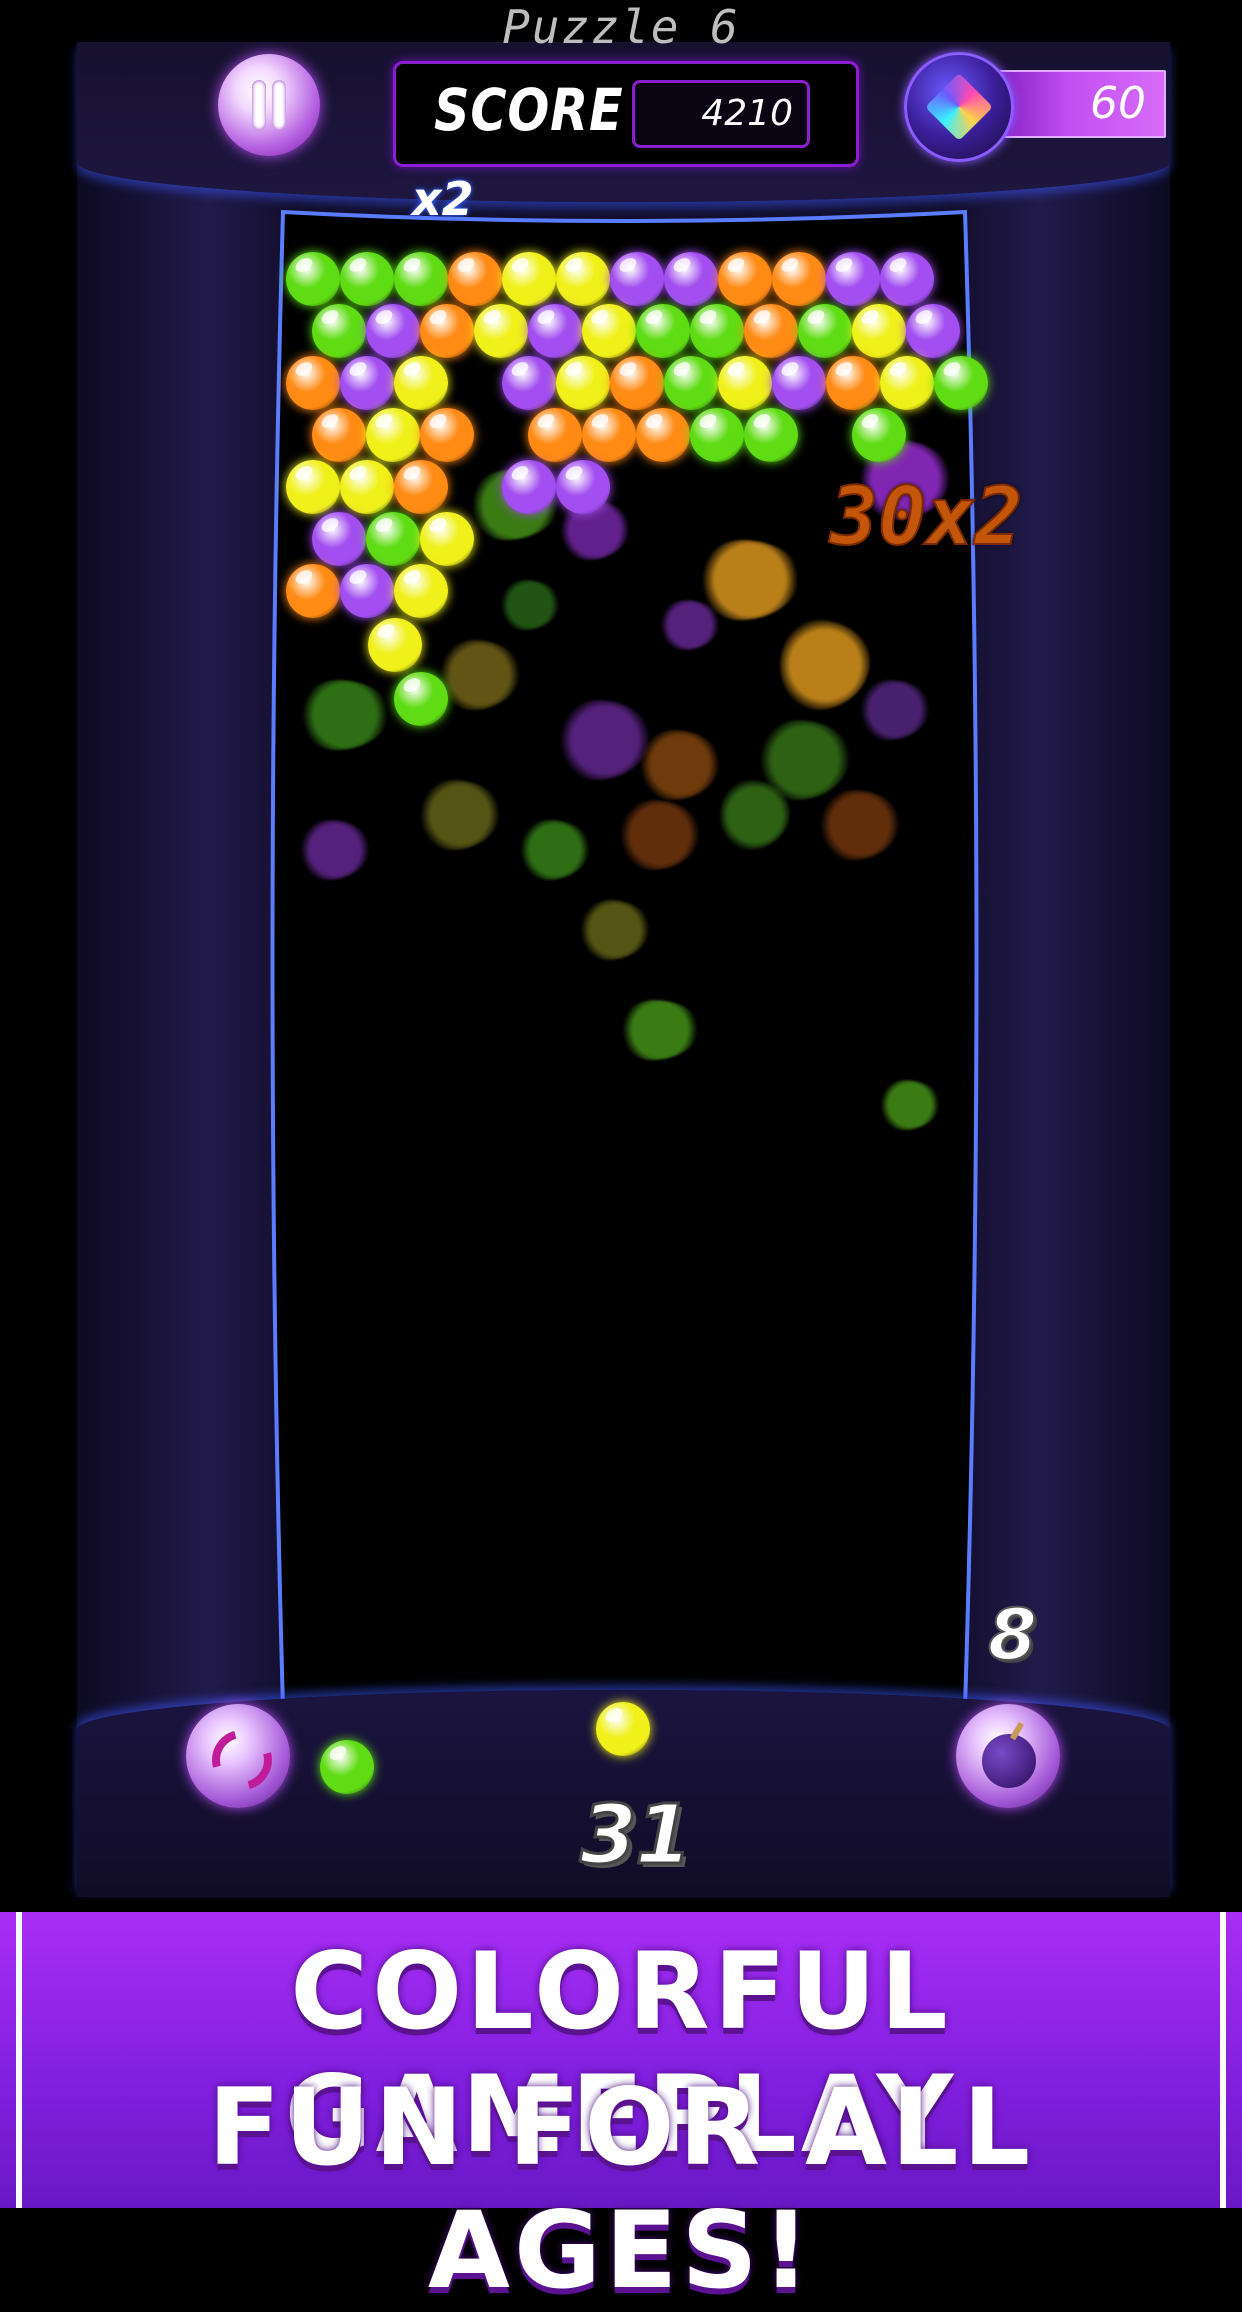 The image size is (1242, 2312). What do you see at coordinates (747, 113) in the screenshot?
I see `score-value: 4210` at bounding box center [747, 113].